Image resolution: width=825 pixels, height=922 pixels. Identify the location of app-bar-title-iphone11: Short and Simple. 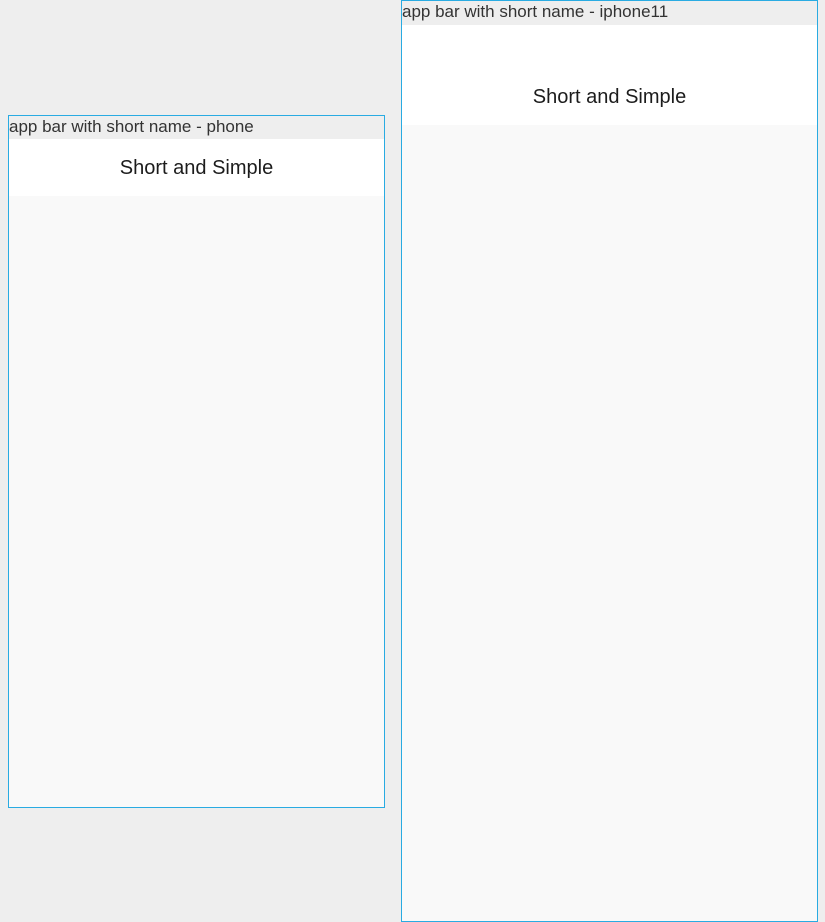
(609, 97).